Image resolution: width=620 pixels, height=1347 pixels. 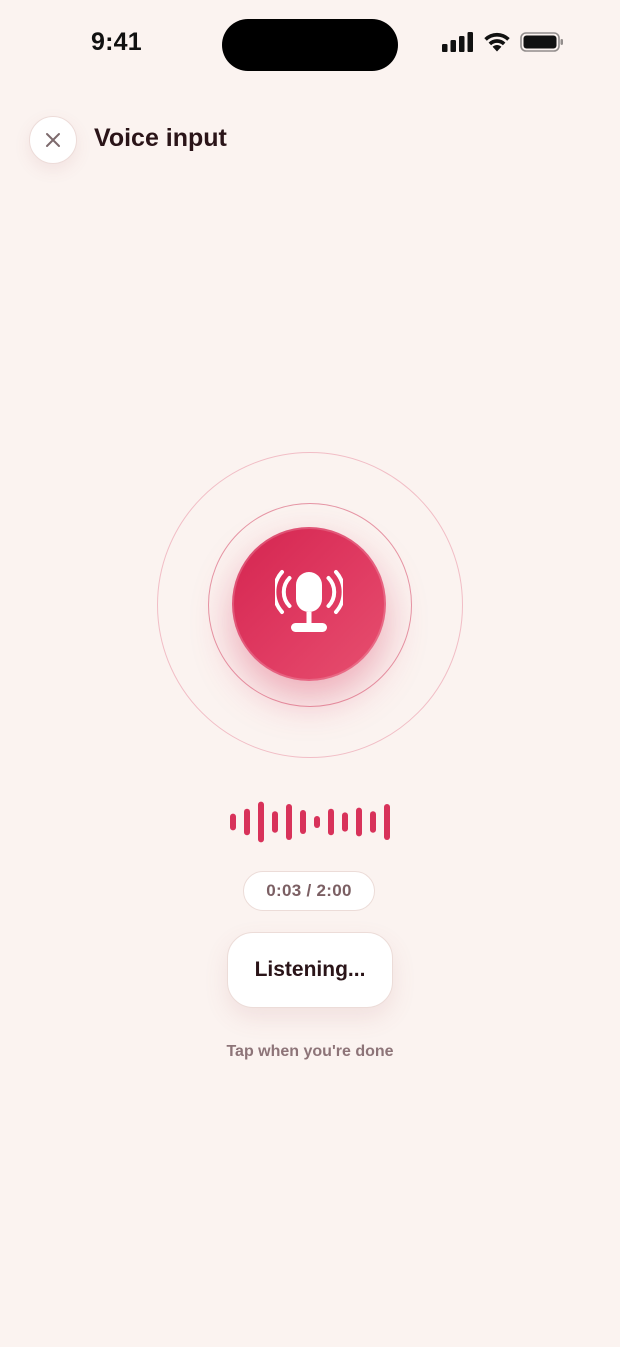 I want to click on dynamic-island, so click(x=310, y=45).